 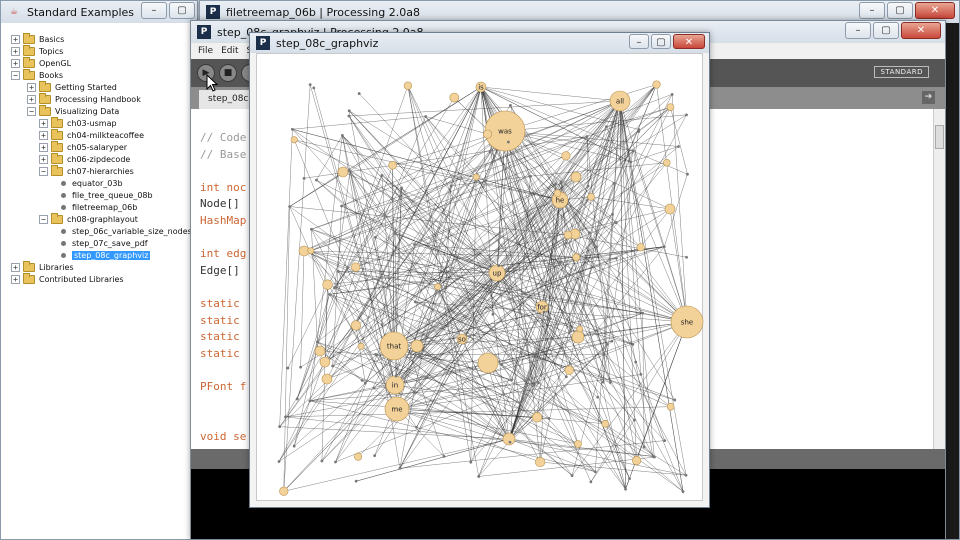 What do you see at coordinates (83, 146) in the screenshot?
I see `tree-folder-item: + ch05-salaryper` at bounding box center [83, 146].